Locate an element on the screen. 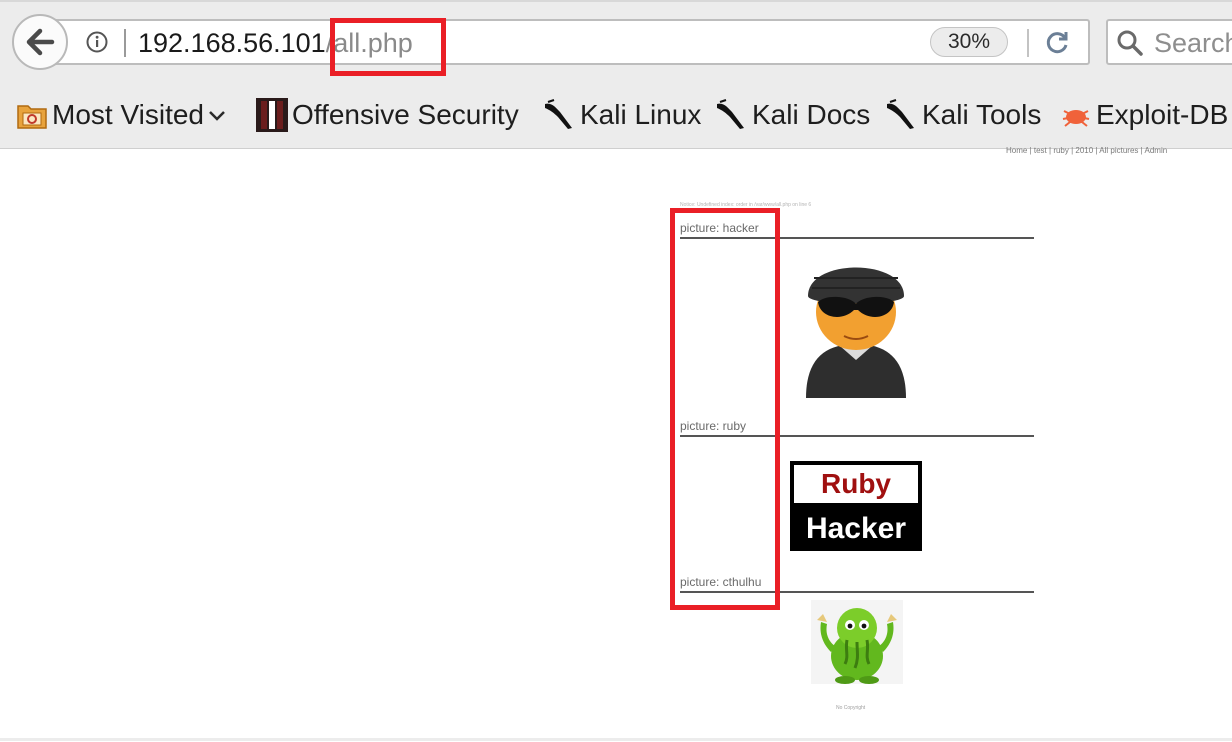  search-placeholder: Search is located at coordinates (1193, 43).